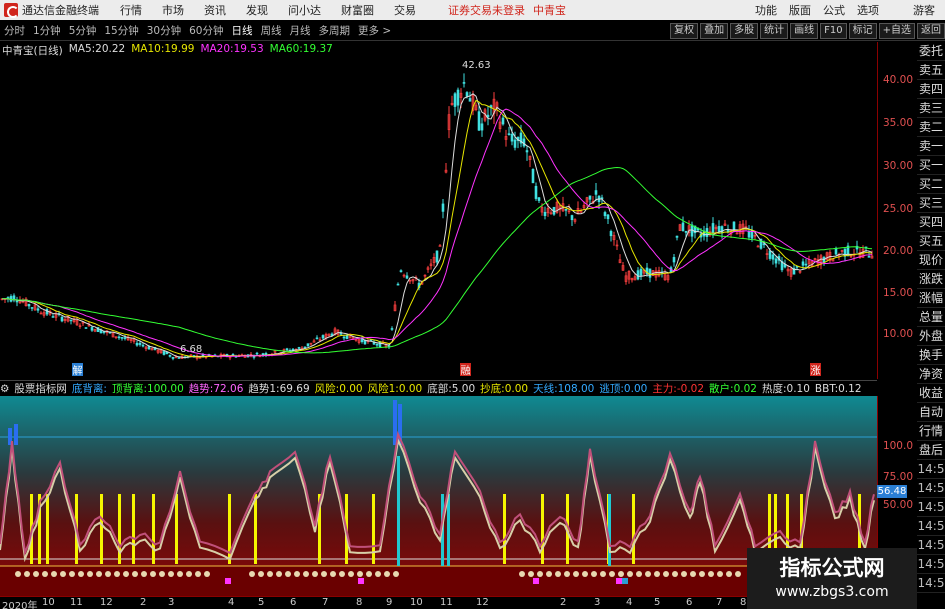 The width and height of the screenshot is (945, 609). Describe the element at coordinates (931, 317) in the screenshot. I see `side-item-volume: 总量` at that location.